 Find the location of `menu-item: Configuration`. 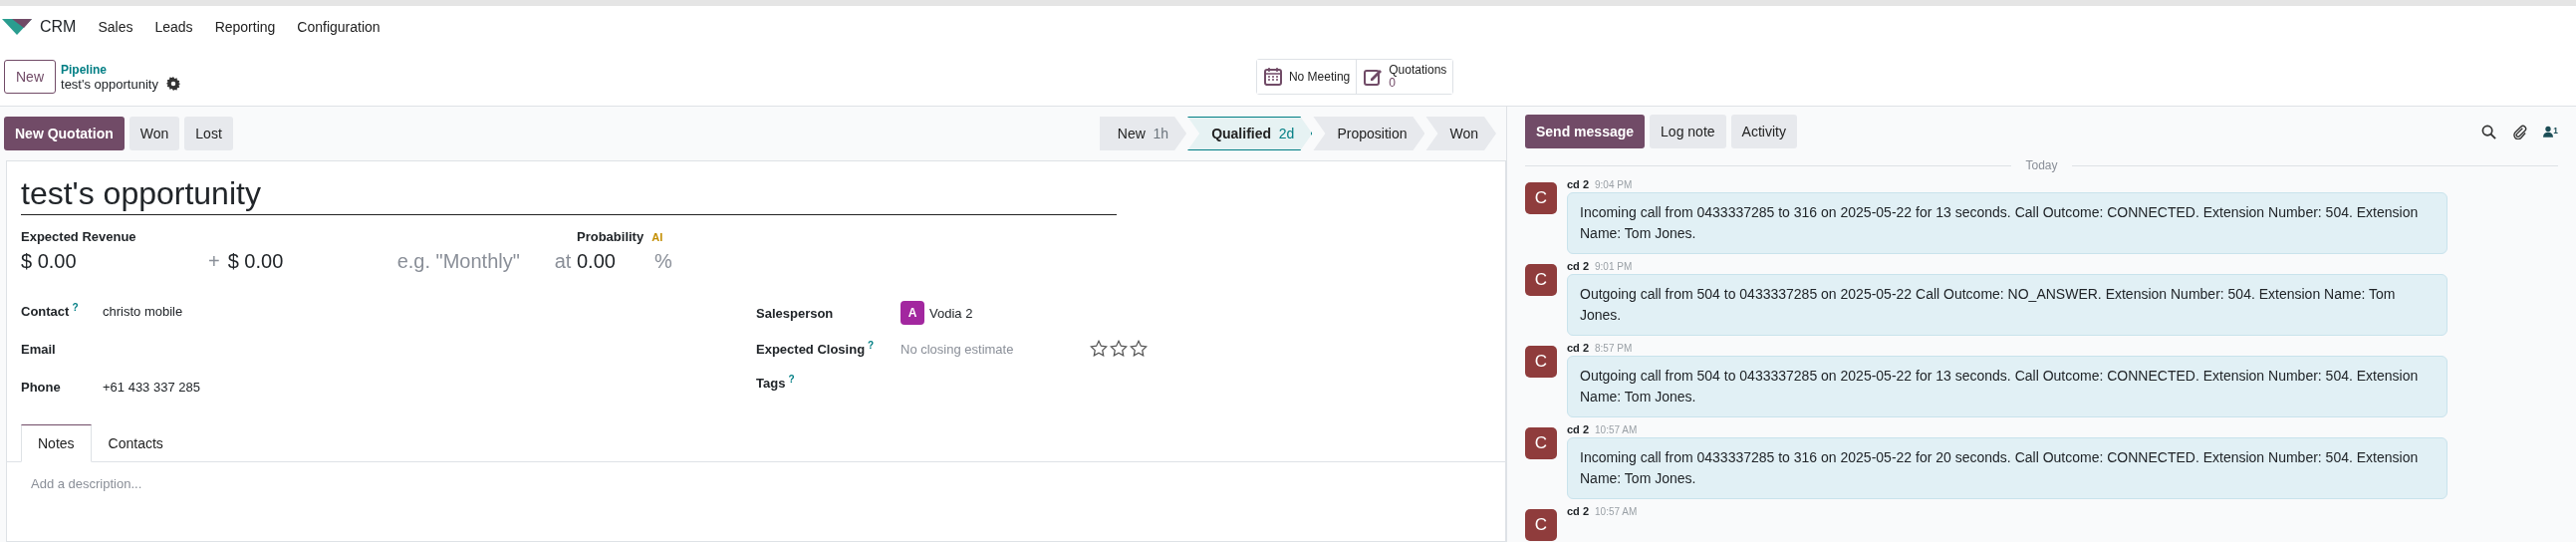

menu-item: Configuration is located at coordinates (339, 27).